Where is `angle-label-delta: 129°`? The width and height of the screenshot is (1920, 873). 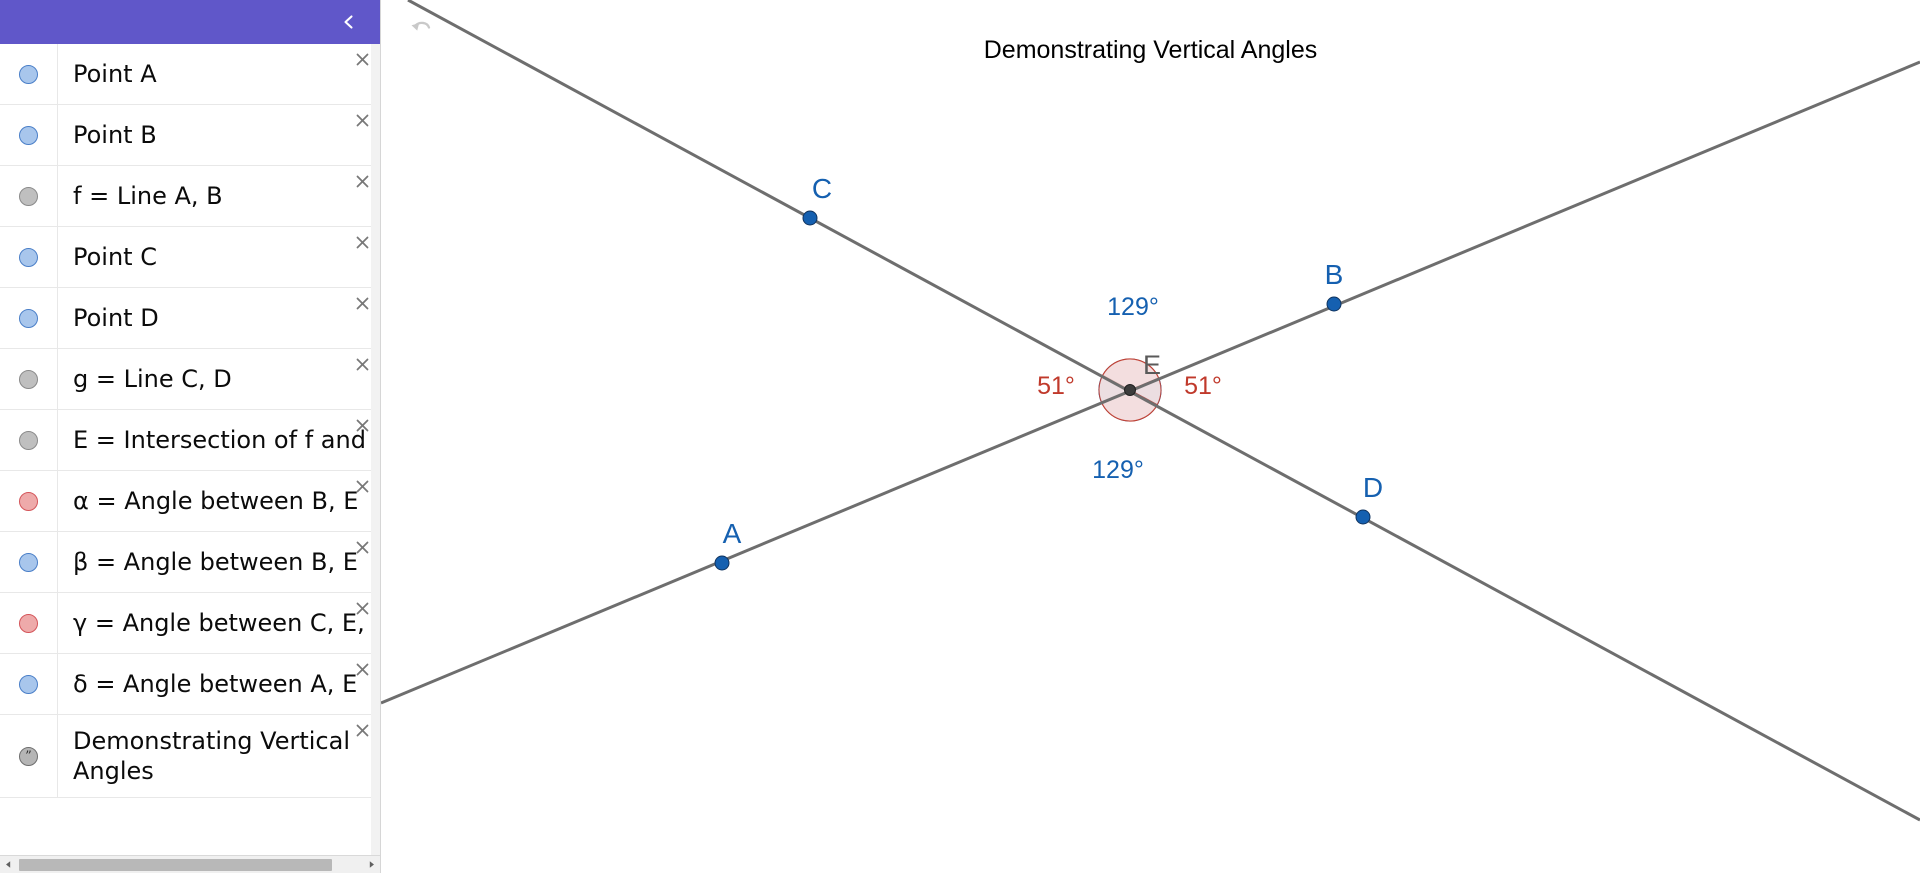 angle-label-delta: 129° is located at coordinates (1118, 470).